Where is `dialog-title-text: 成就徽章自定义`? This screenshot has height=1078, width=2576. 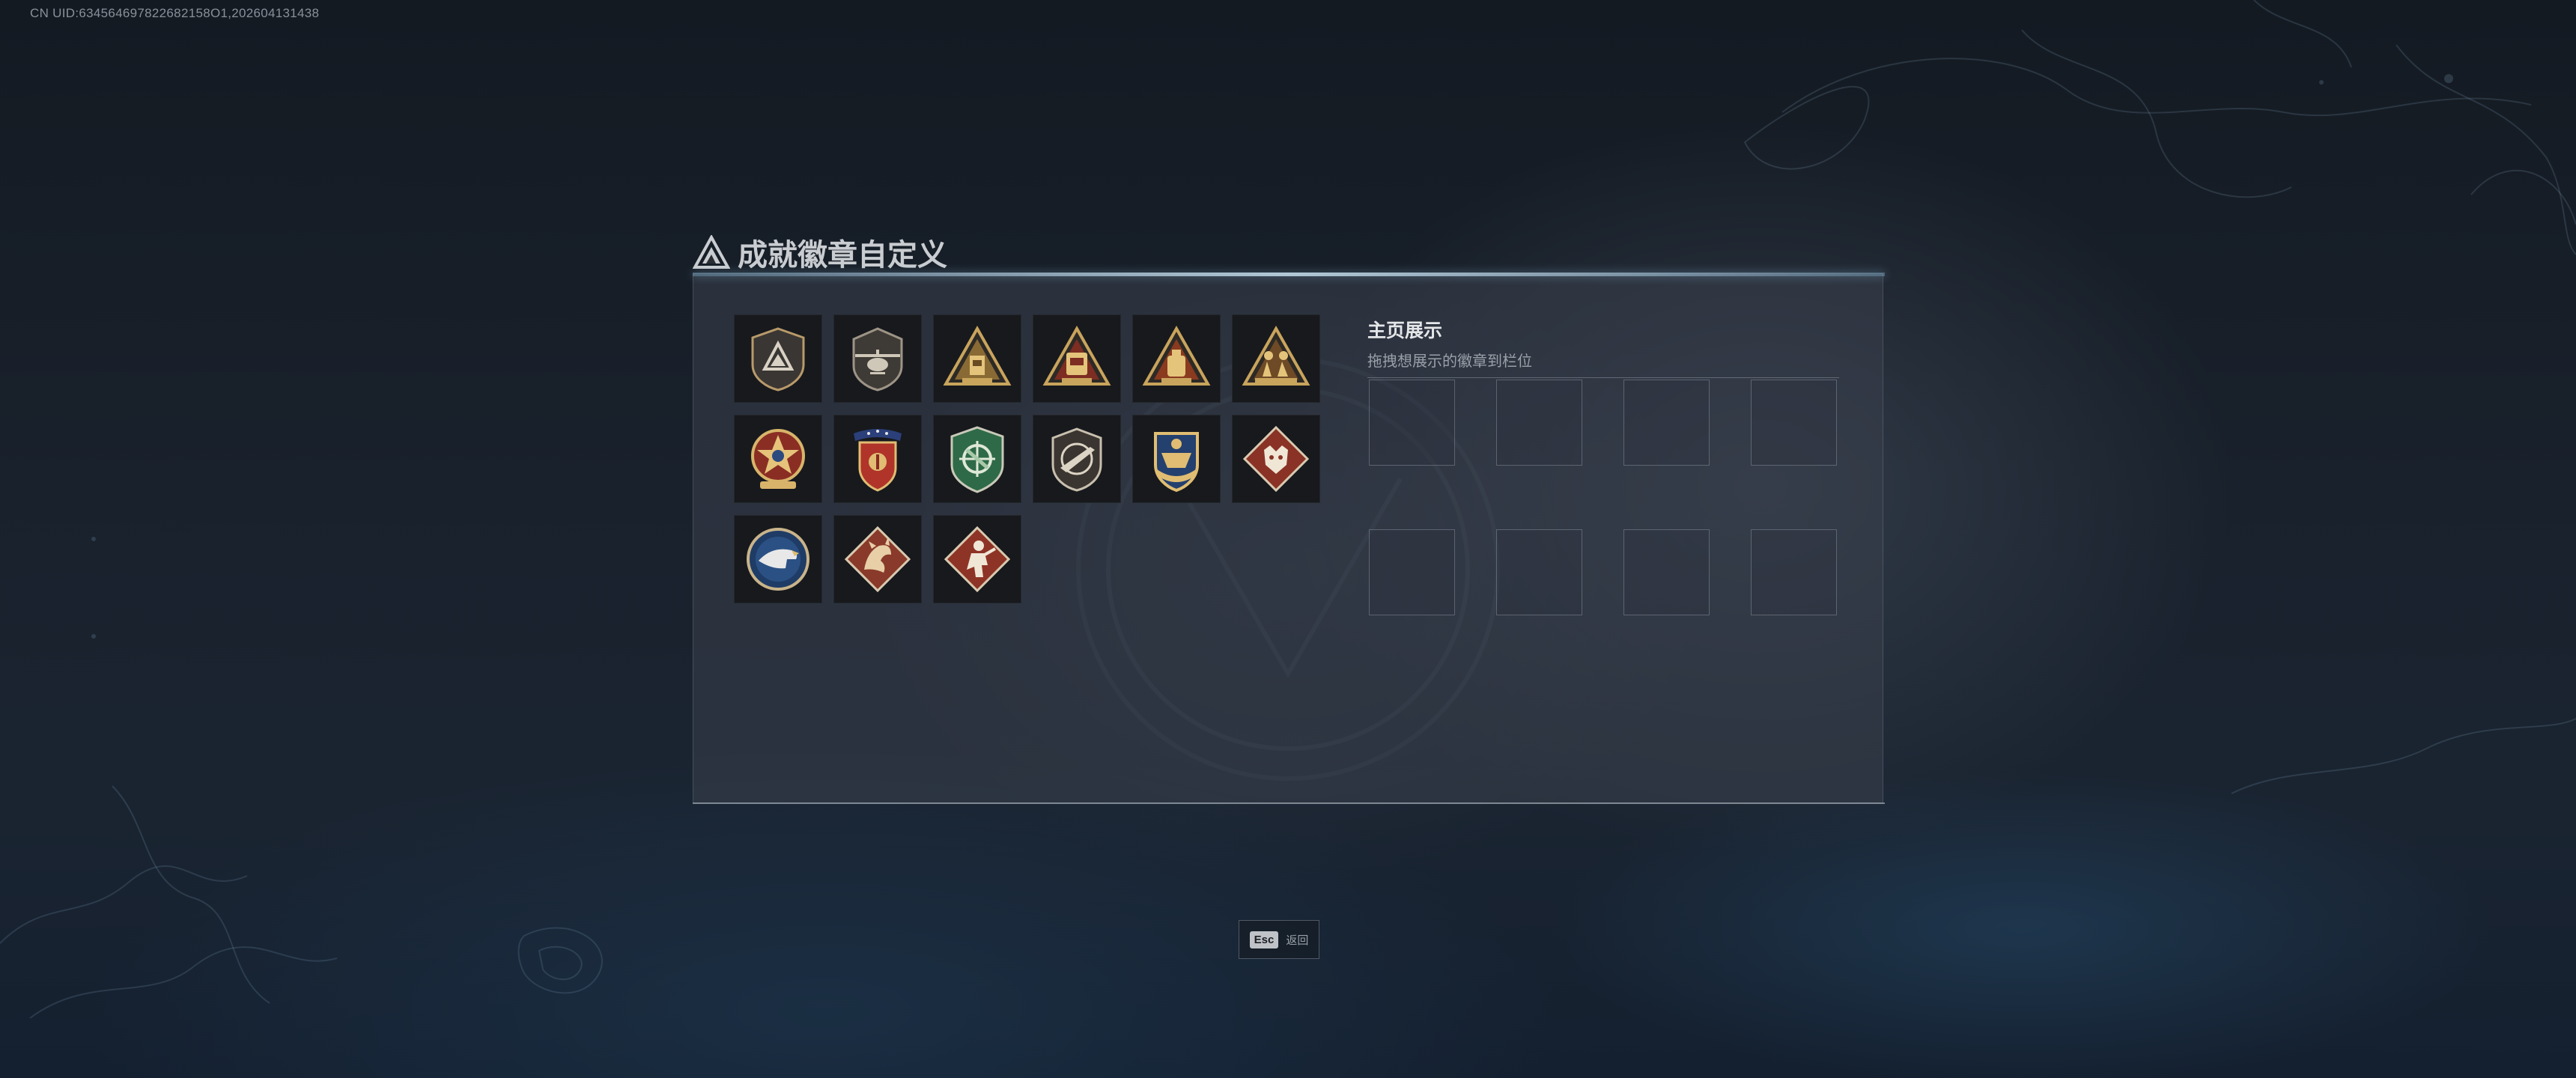 dialog-title-text: 成就徽章自定义 is located at coordinates (842, 255).